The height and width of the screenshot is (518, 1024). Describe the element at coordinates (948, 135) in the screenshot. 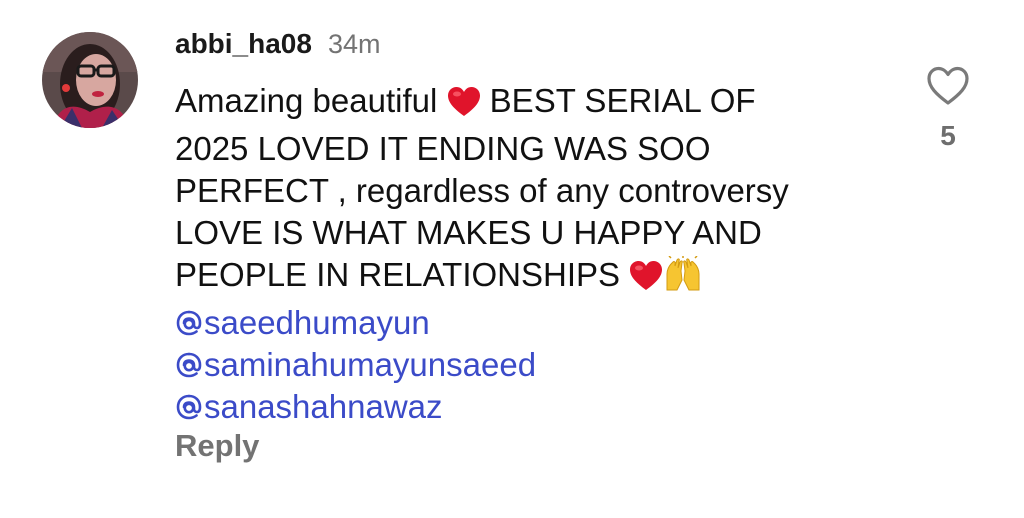

I see `like-count: 5` at that location.